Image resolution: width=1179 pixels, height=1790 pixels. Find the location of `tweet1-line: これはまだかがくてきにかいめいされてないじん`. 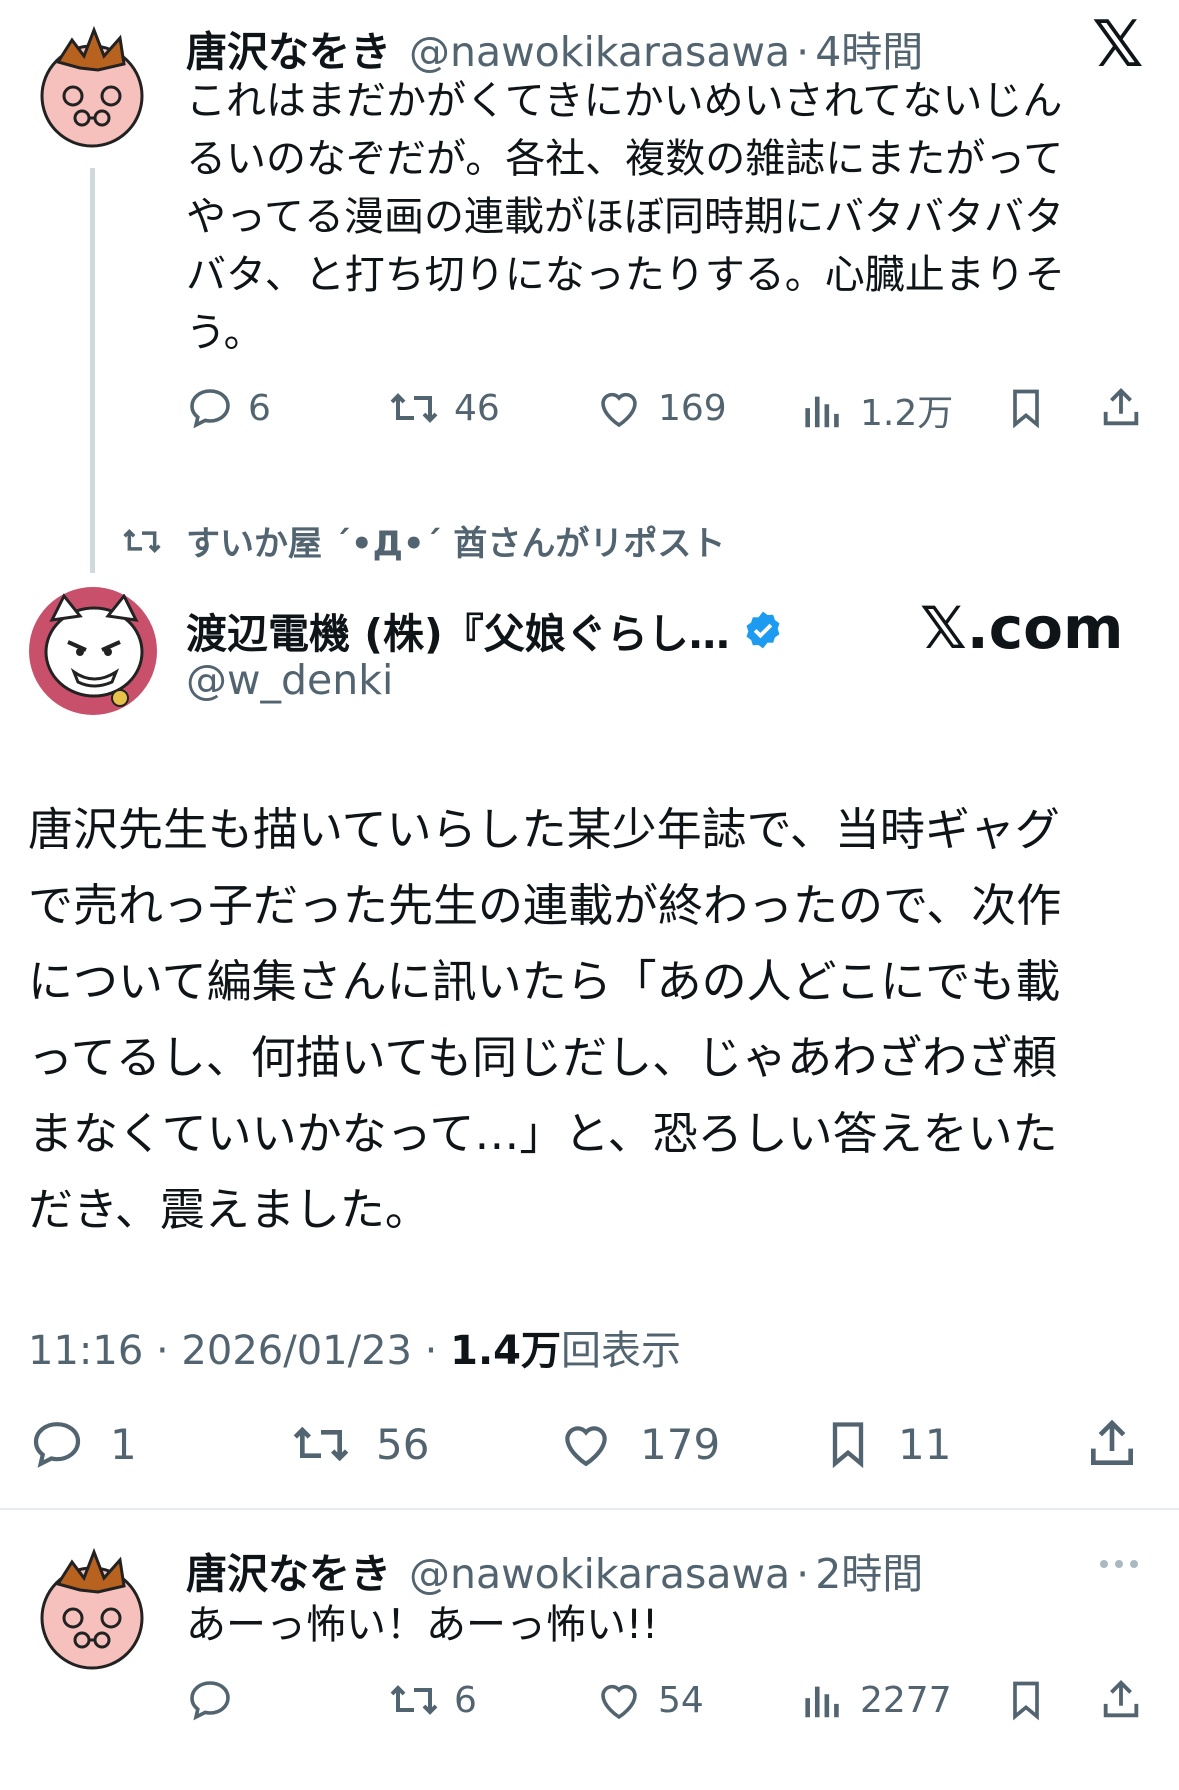

tweet1-line: これはまだかがくてきにかいめいされてないじん is located at coordinates (624, 101).